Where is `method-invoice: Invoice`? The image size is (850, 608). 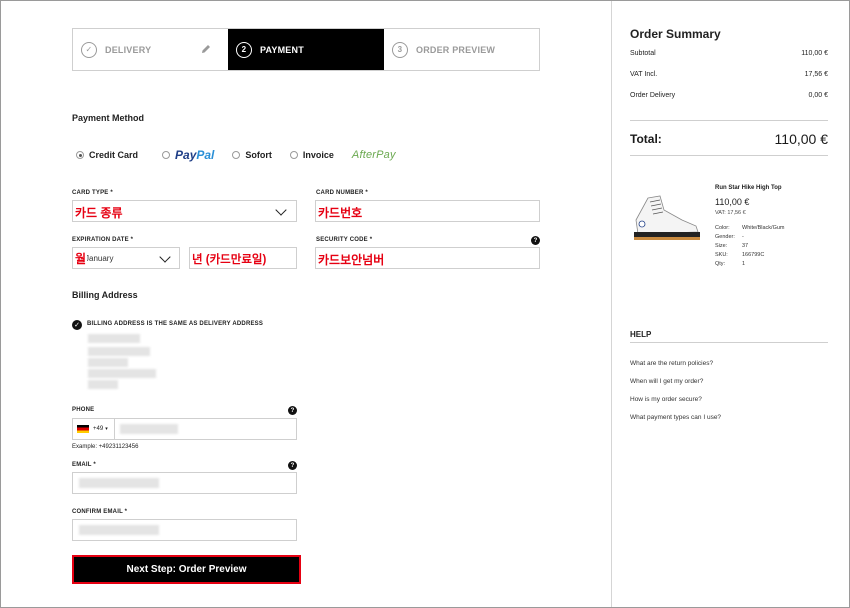 method-invoice: Invoice is located at coordinates (311, 155).